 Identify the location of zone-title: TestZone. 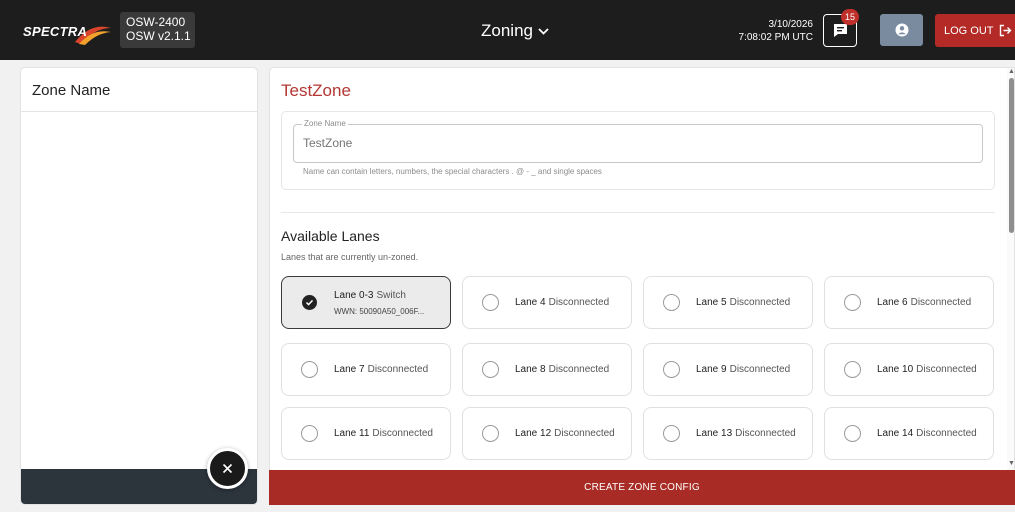
(316, 90).